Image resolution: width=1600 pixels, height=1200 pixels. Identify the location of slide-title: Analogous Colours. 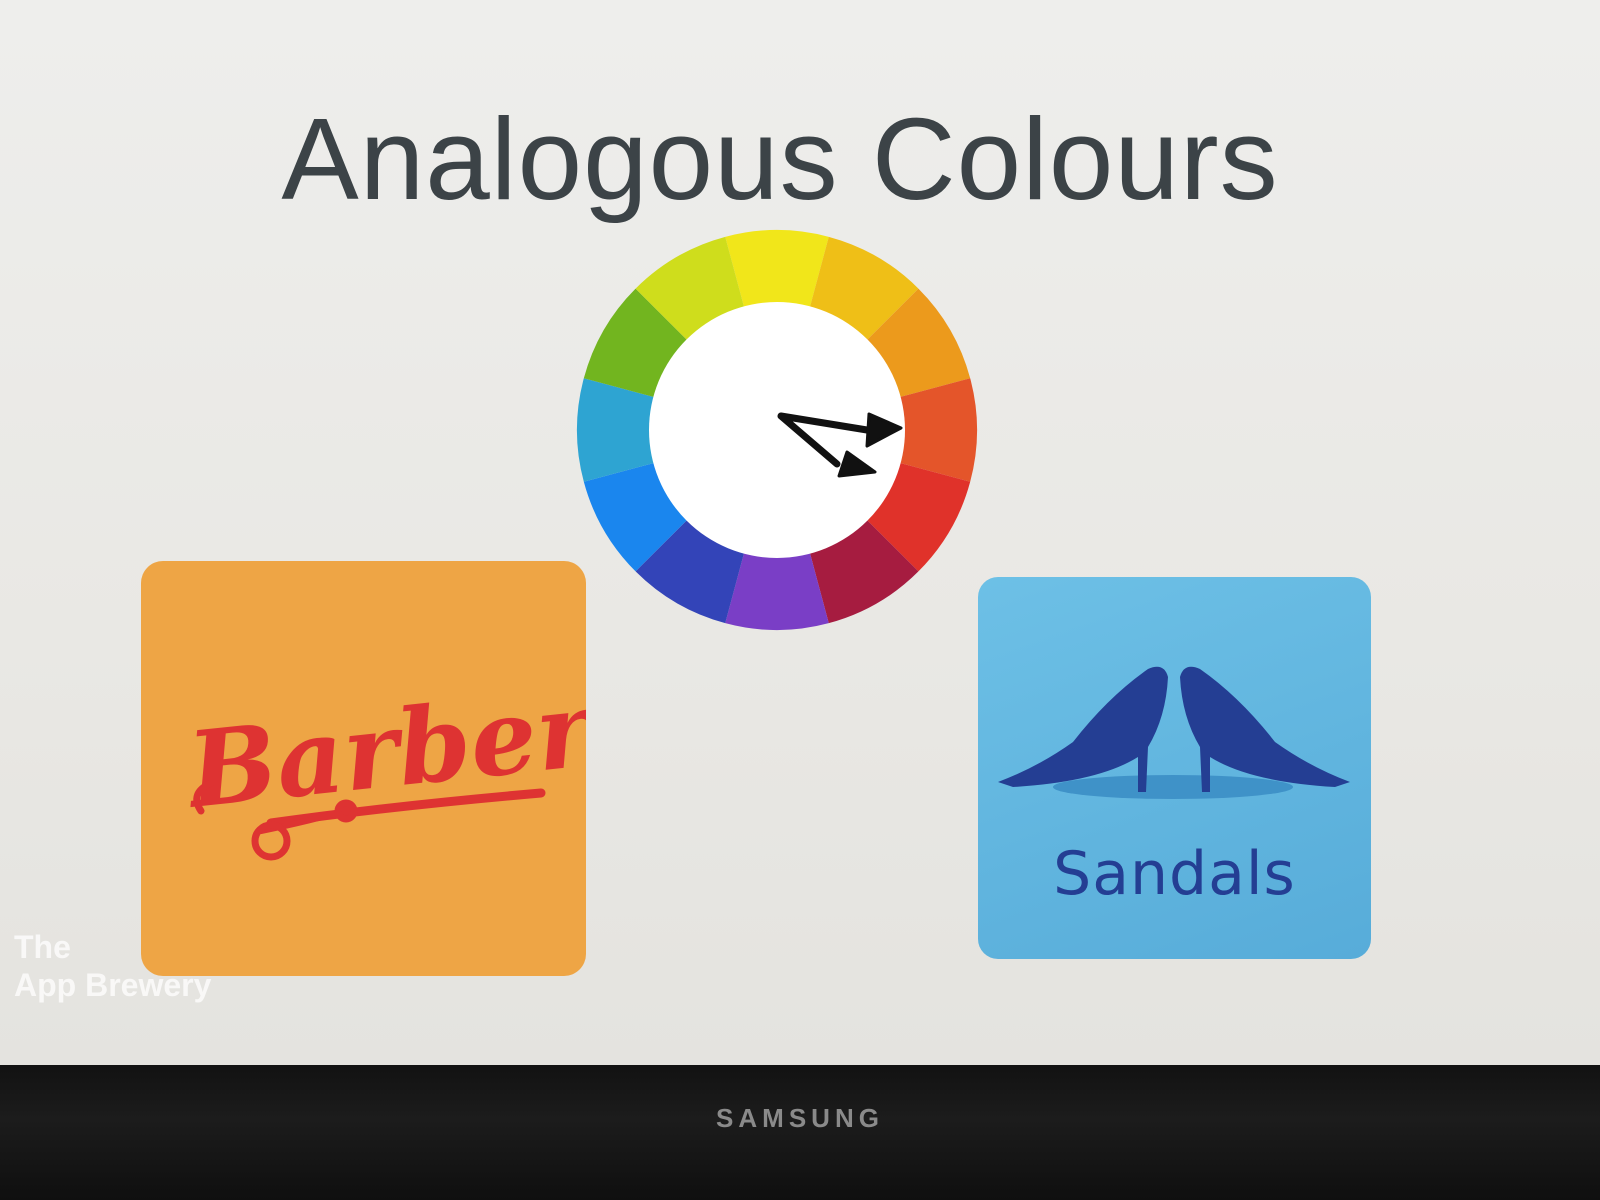
(780, 159).